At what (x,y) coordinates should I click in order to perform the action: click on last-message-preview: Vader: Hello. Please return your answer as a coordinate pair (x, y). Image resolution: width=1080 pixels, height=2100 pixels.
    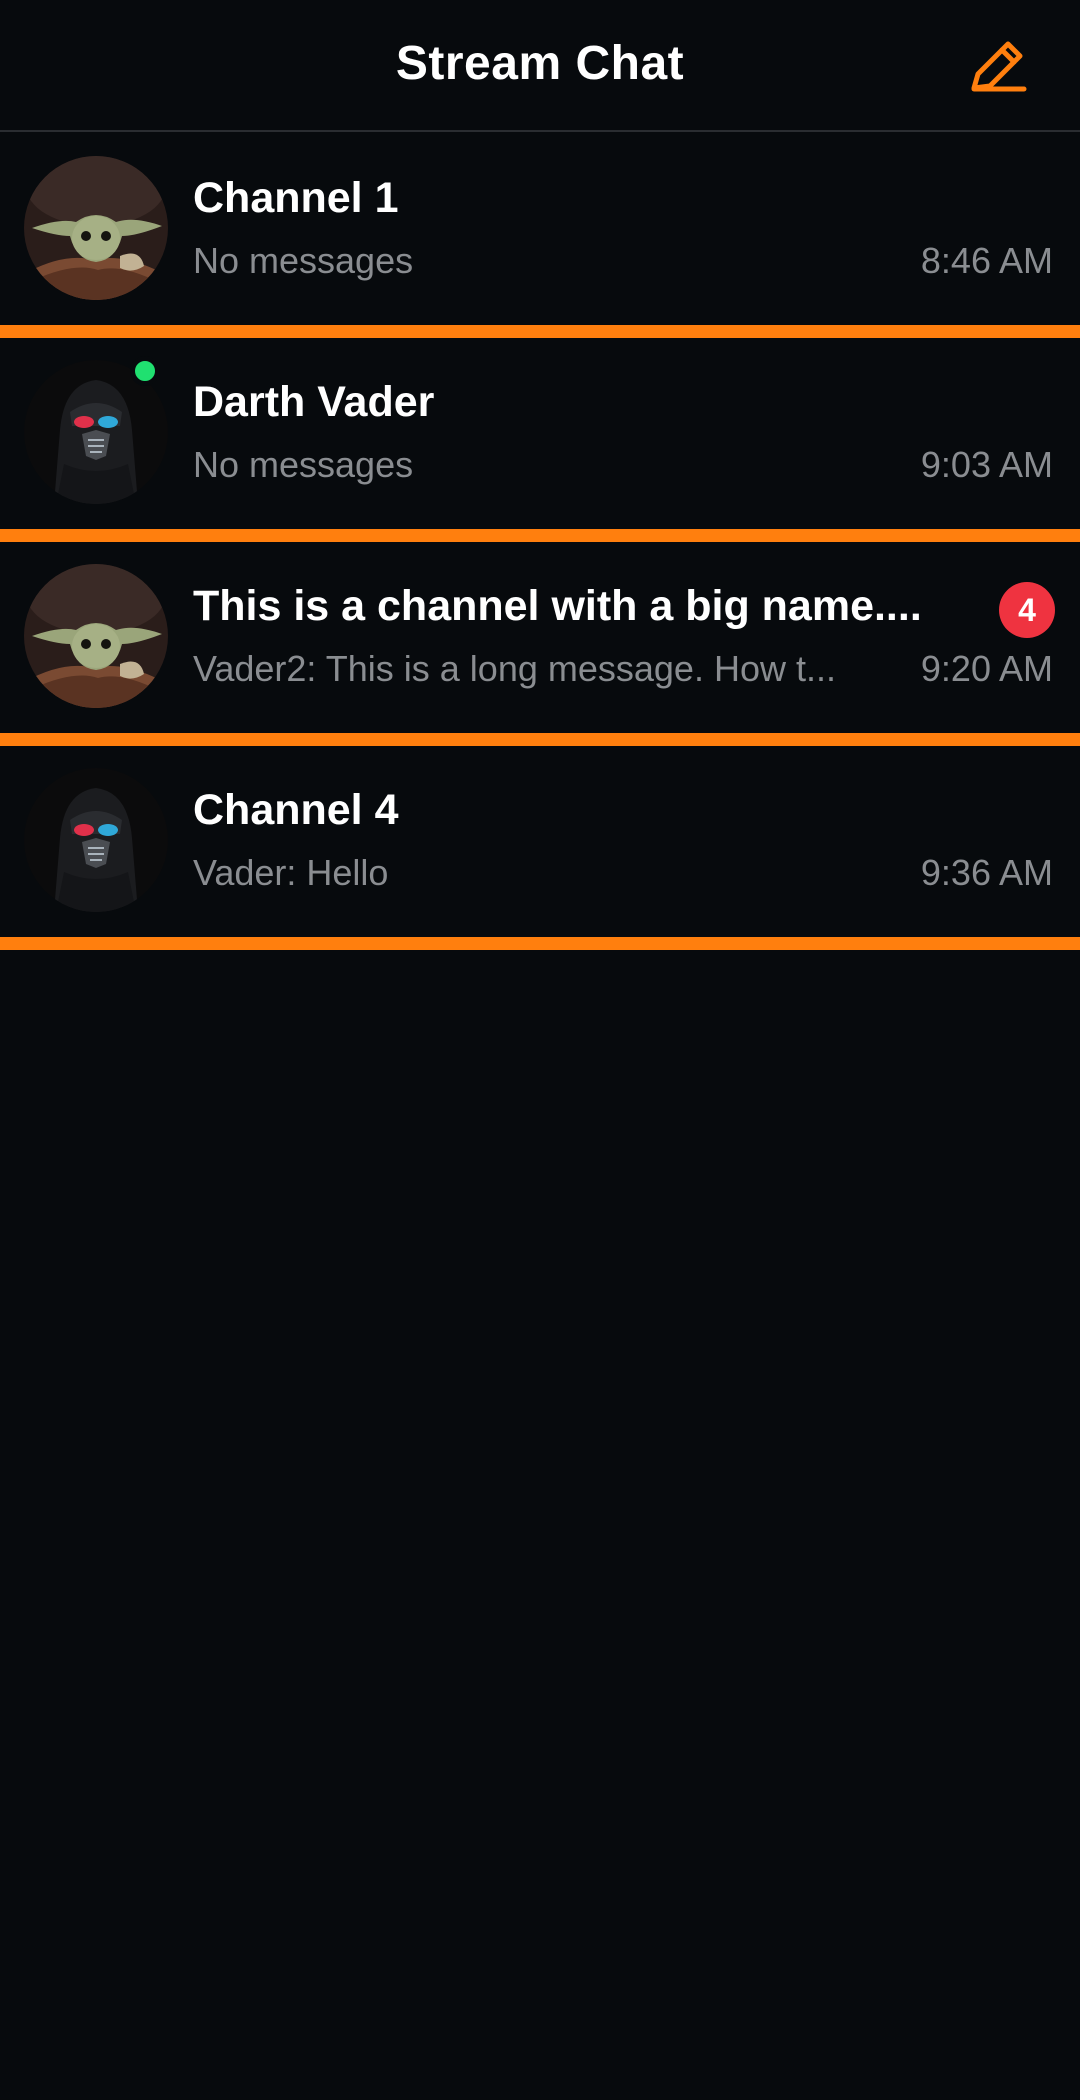
    Looking at the image, I should click on (291, 872).